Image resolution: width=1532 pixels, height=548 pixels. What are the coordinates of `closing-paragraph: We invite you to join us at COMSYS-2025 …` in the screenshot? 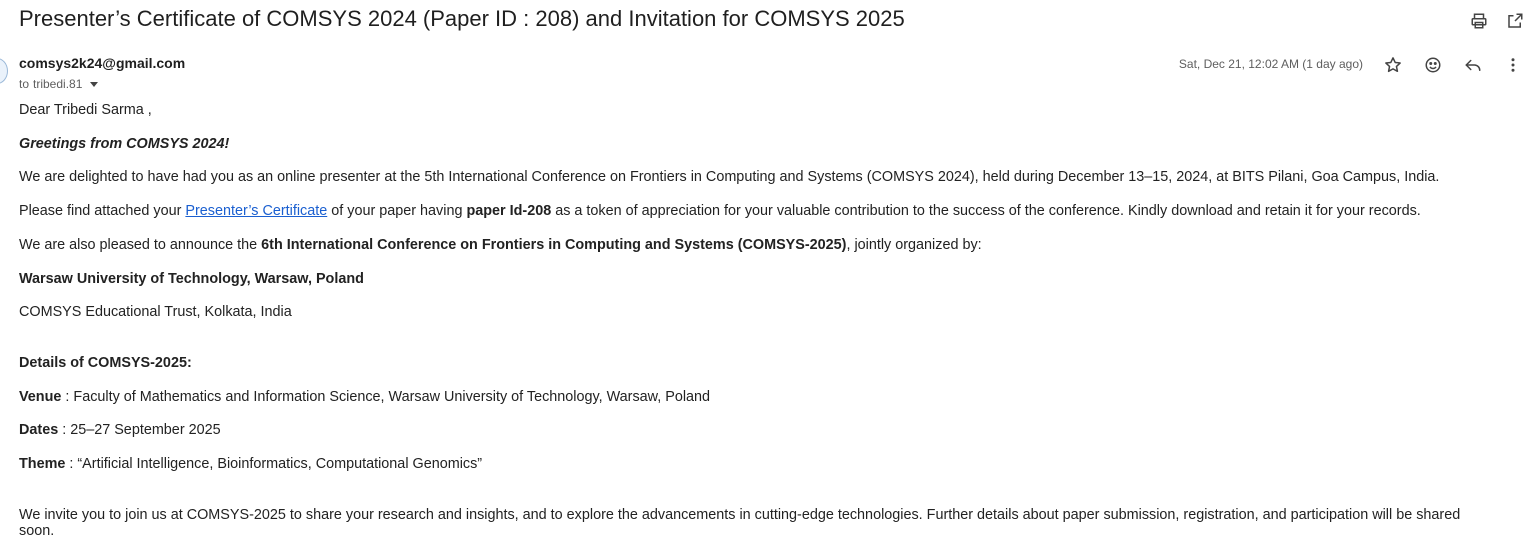 It's located at (740, 523).